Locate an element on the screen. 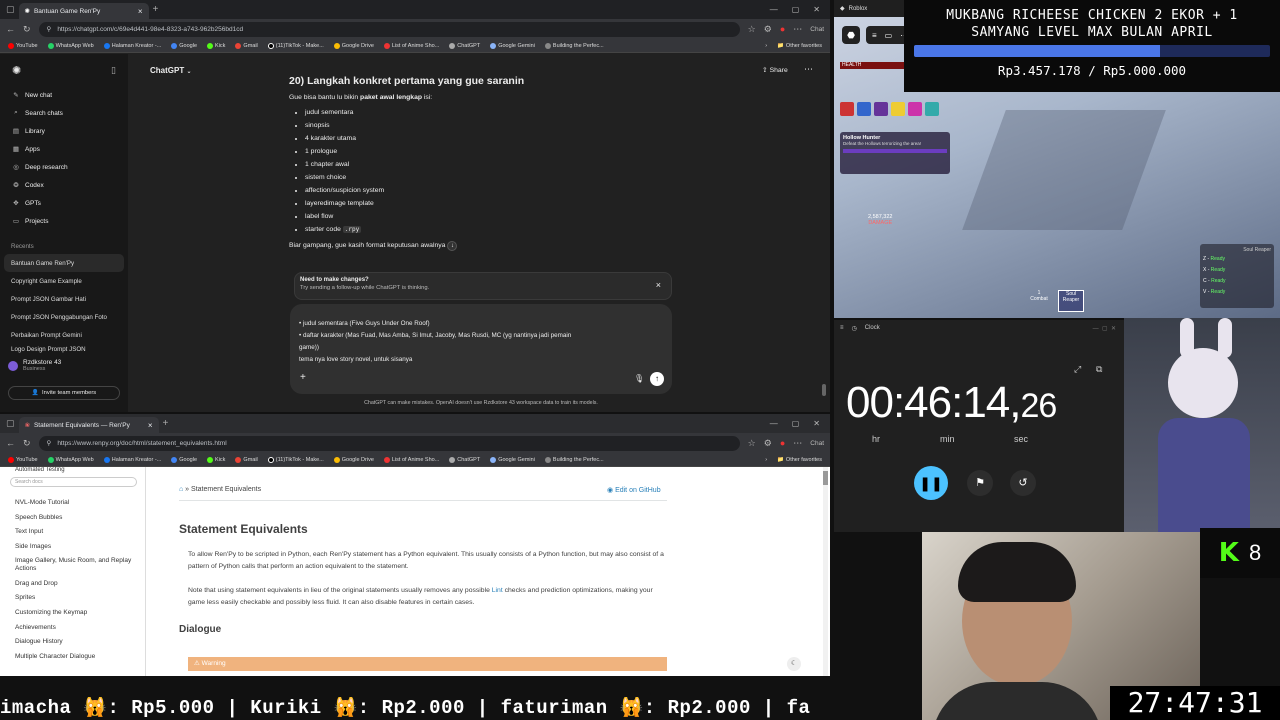 The width and height of the screenshot is (1280, 720). reload-icon: ↻ is located at coordinates (27, 29).